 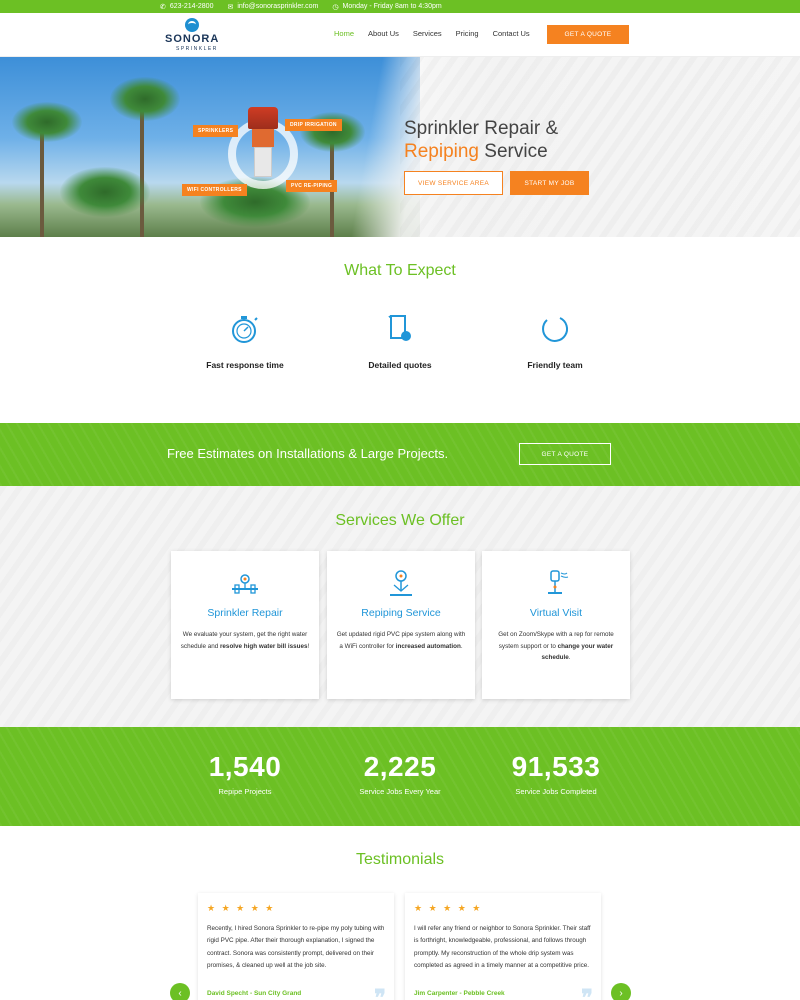 I want to click on services-title: Services We Offer, so click(x=400, y=520).